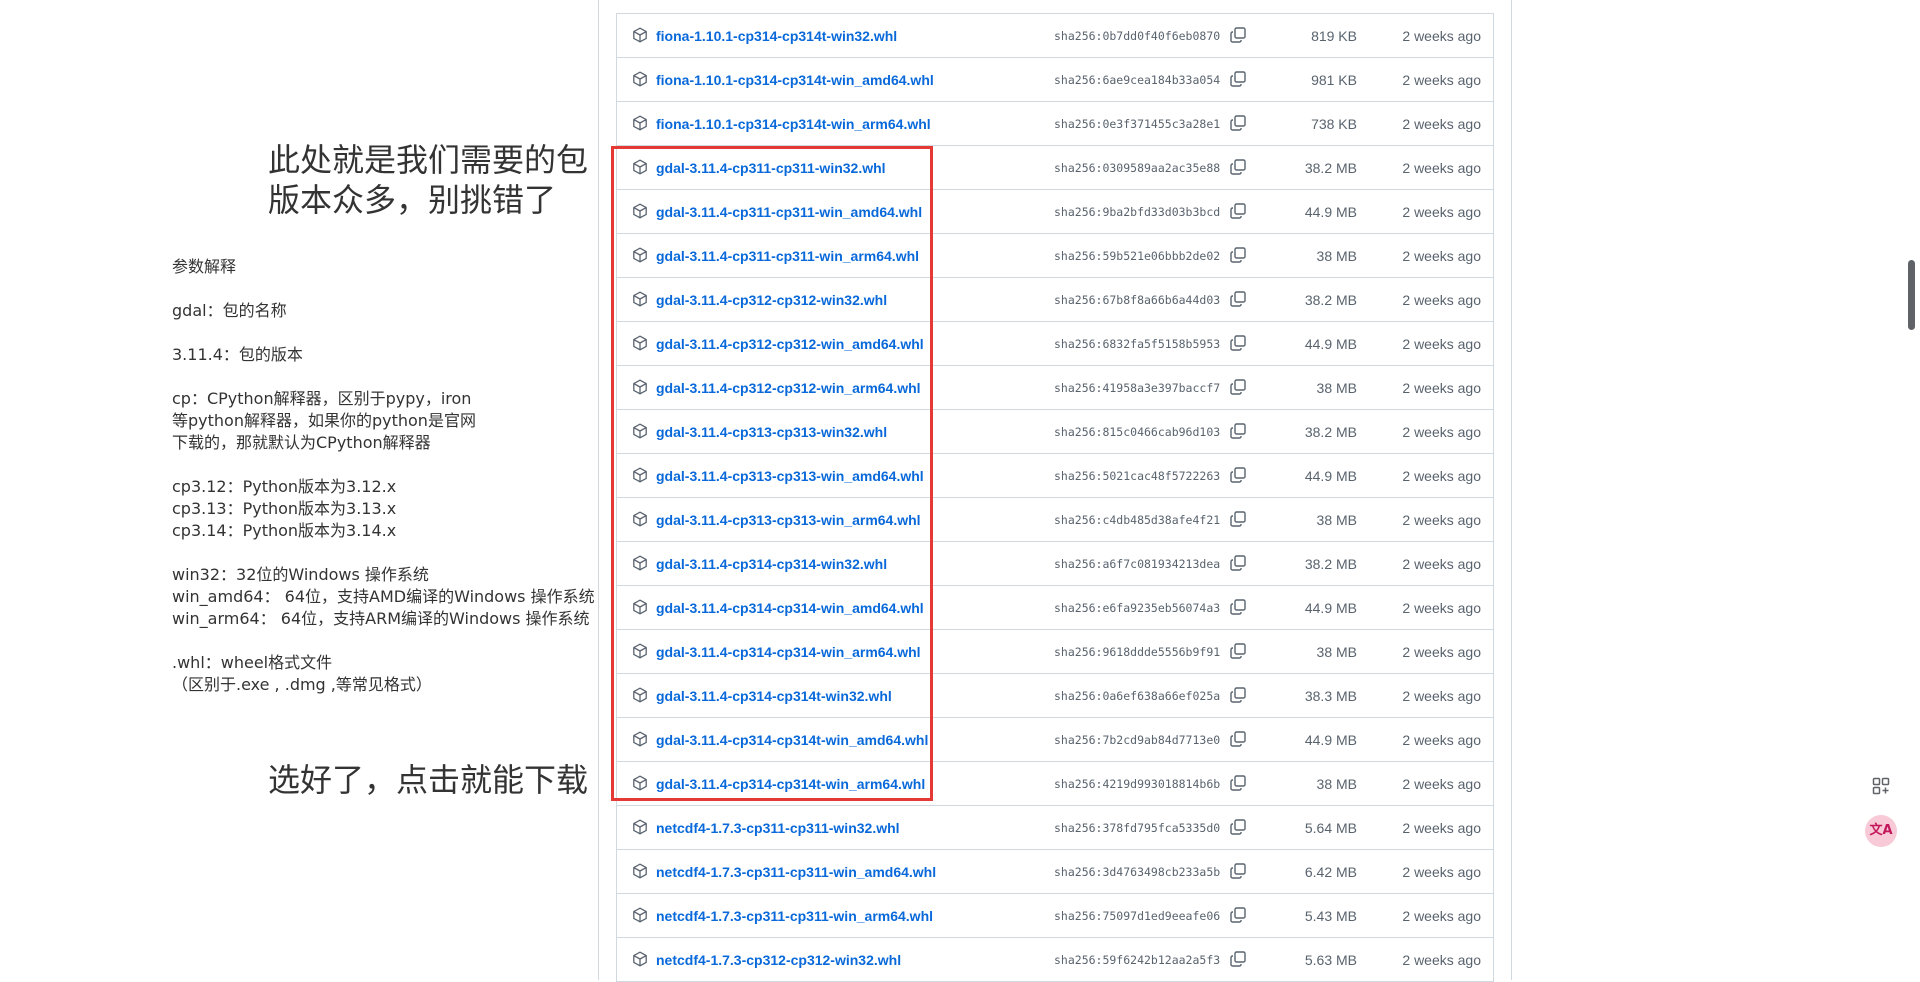  I want to click on asset-size: 738 KB, so click(1334, 124).